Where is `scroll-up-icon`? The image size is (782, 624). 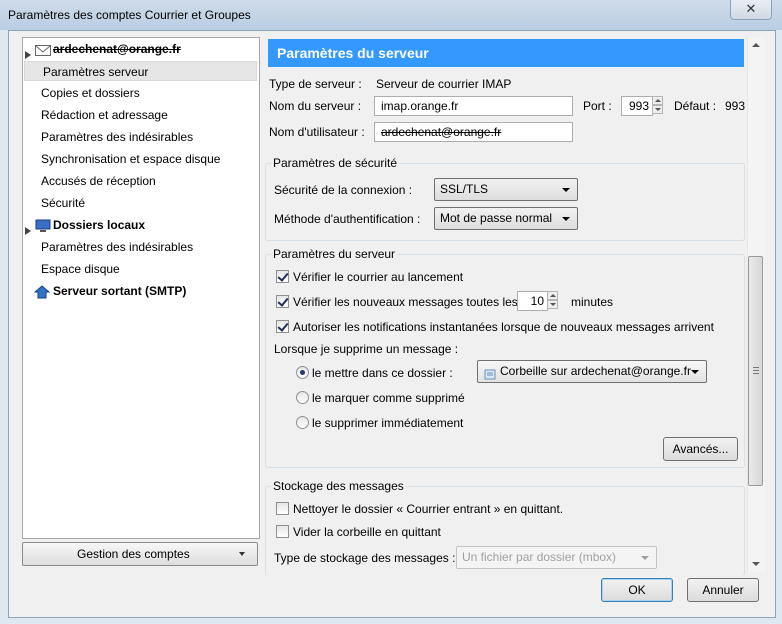
scroll-up-icon is located at coordinates (756, 45).